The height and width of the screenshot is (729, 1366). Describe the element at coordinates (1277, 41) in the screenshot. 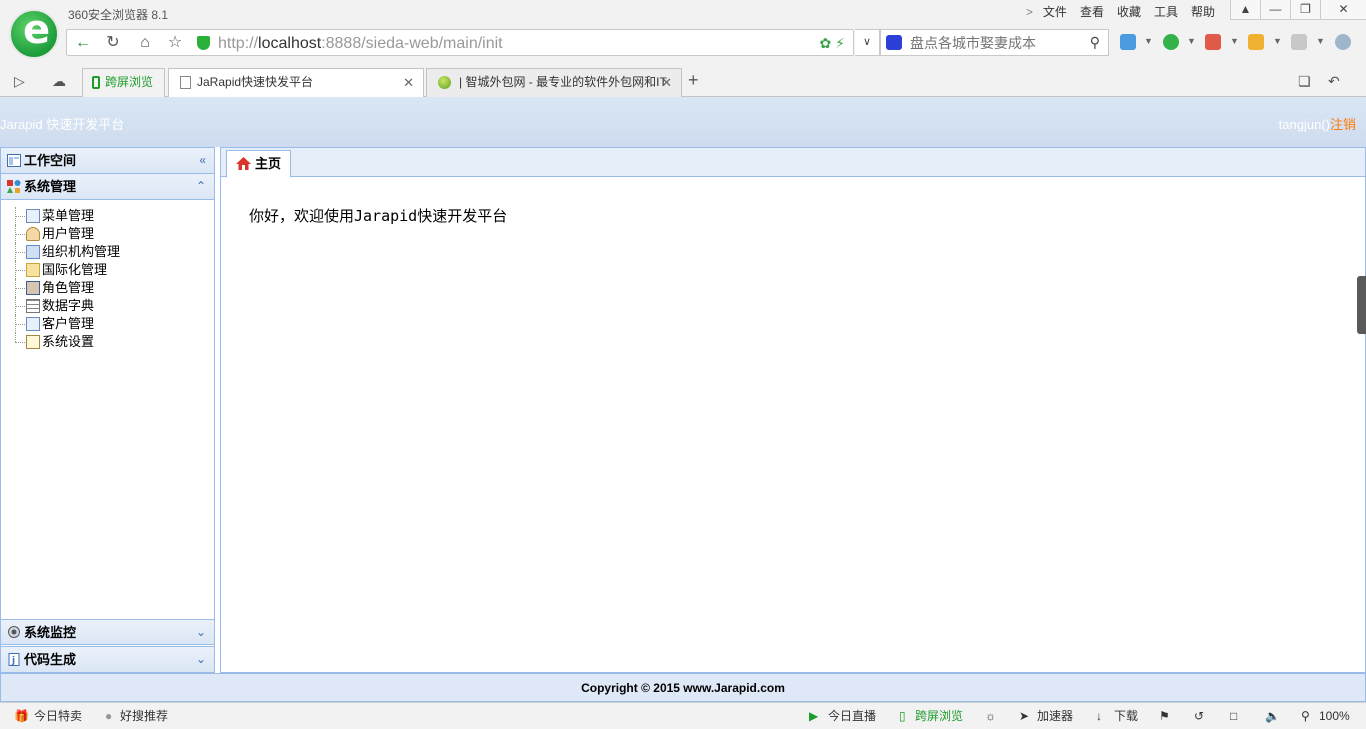

I see `coupon-dropdown-icon: ▼` at that location.